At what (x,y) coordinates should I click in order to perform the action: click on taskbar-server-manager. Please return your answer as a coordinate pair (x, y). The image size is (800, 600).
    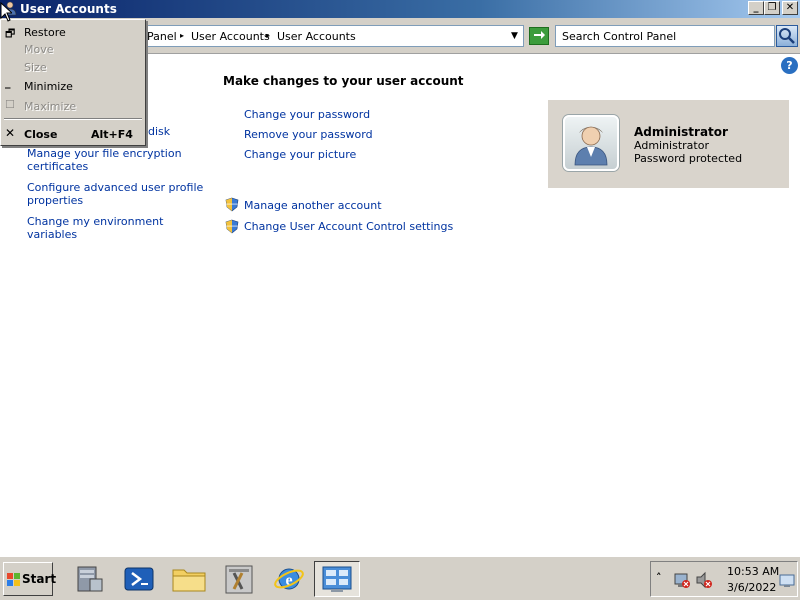
    Looking at the image, I should click on (89, 579).